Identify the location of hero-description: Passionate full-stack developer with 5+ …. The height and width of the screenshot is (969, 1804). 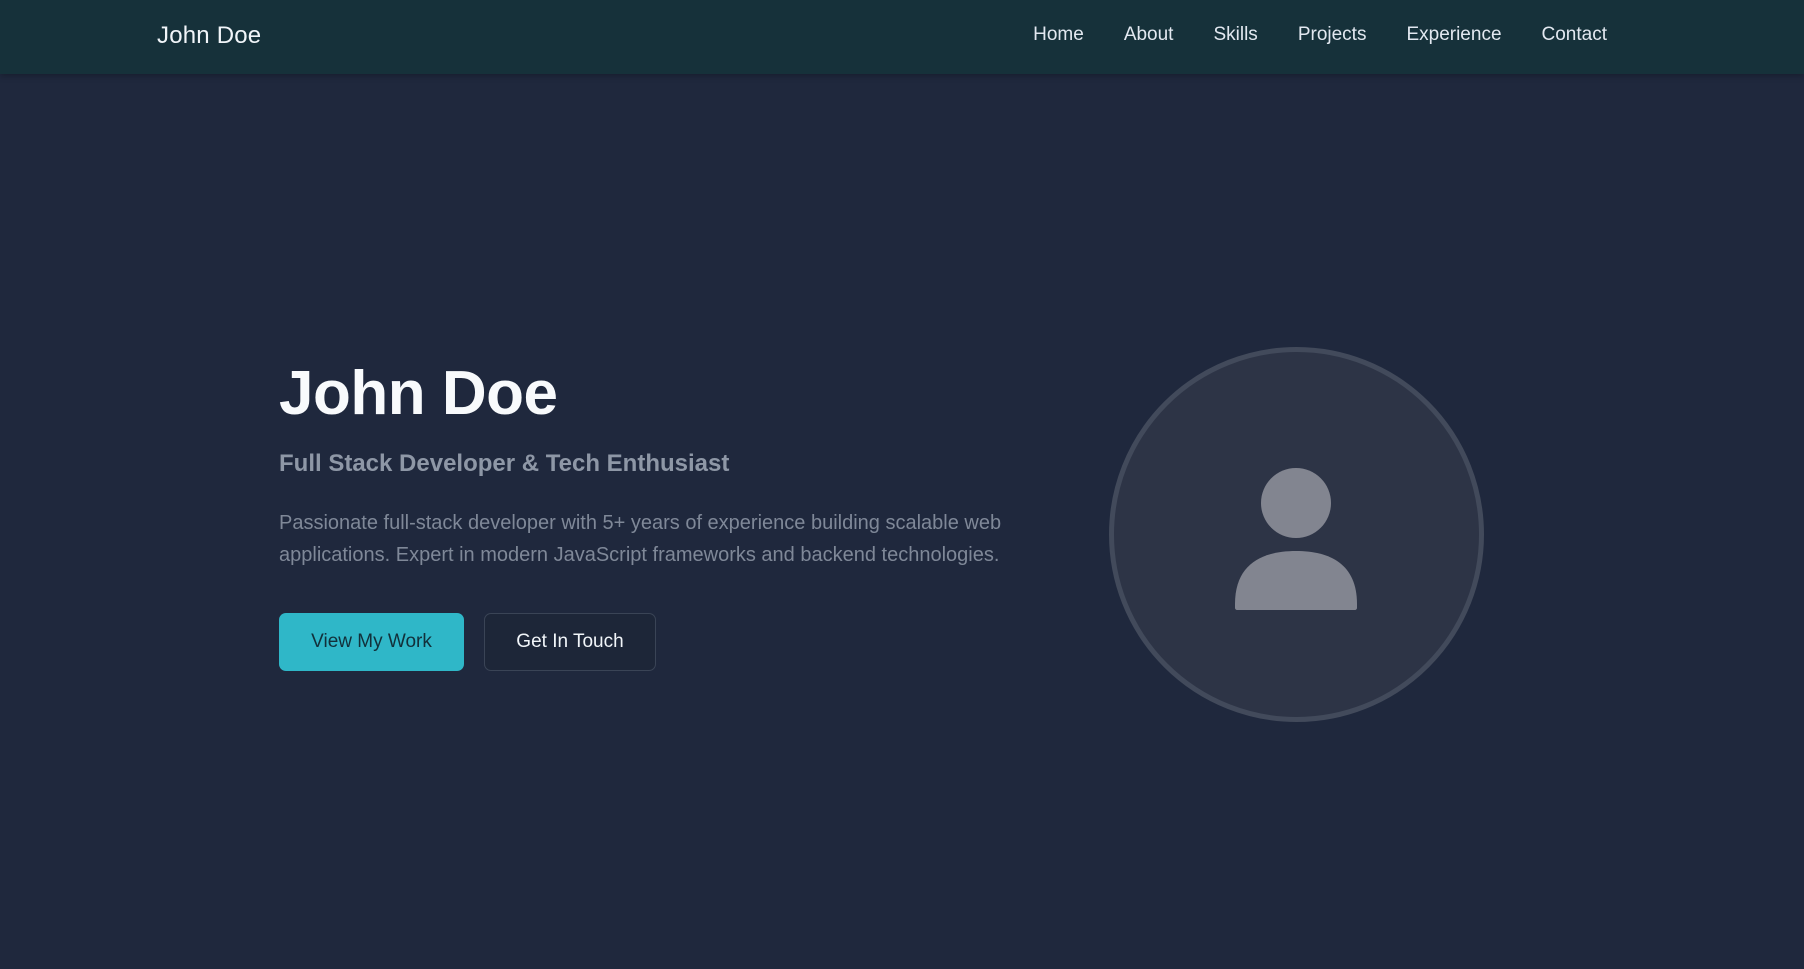
(640, 539).